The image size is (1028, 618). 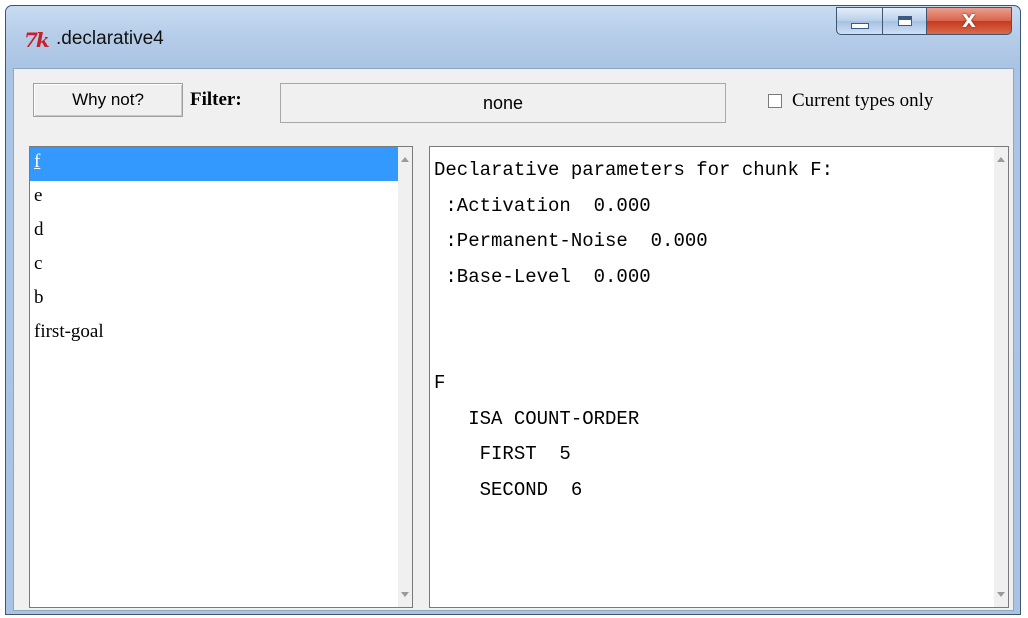 I want to click on detail-line: :Activation 0.000, so click(x=542, y=205).